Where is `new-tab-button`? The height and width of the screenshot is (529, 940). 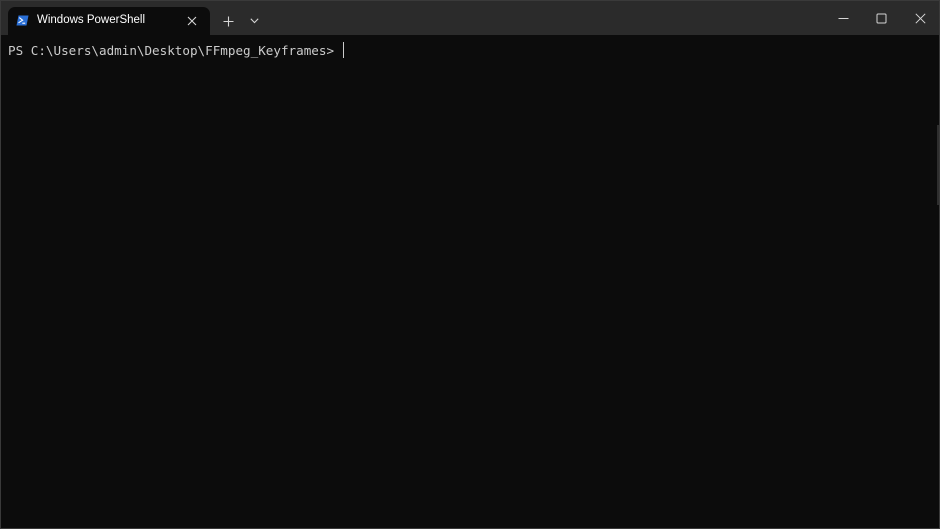
new-tab-button is located at coordinates (228, 21).